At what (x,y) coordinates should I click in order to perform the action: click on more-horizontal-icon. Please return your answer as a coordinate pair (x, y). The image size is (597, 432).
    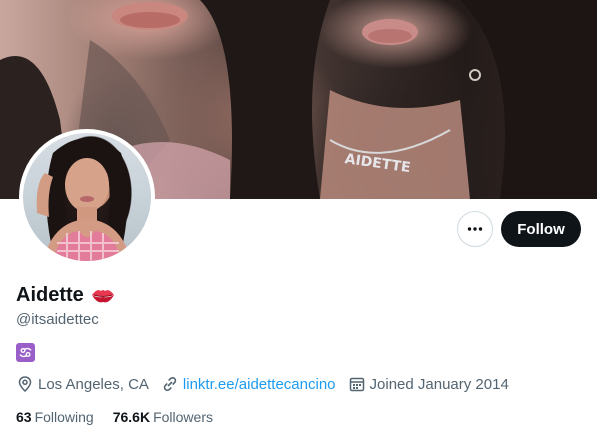
    Looking at the image, I should click on (475, 229).